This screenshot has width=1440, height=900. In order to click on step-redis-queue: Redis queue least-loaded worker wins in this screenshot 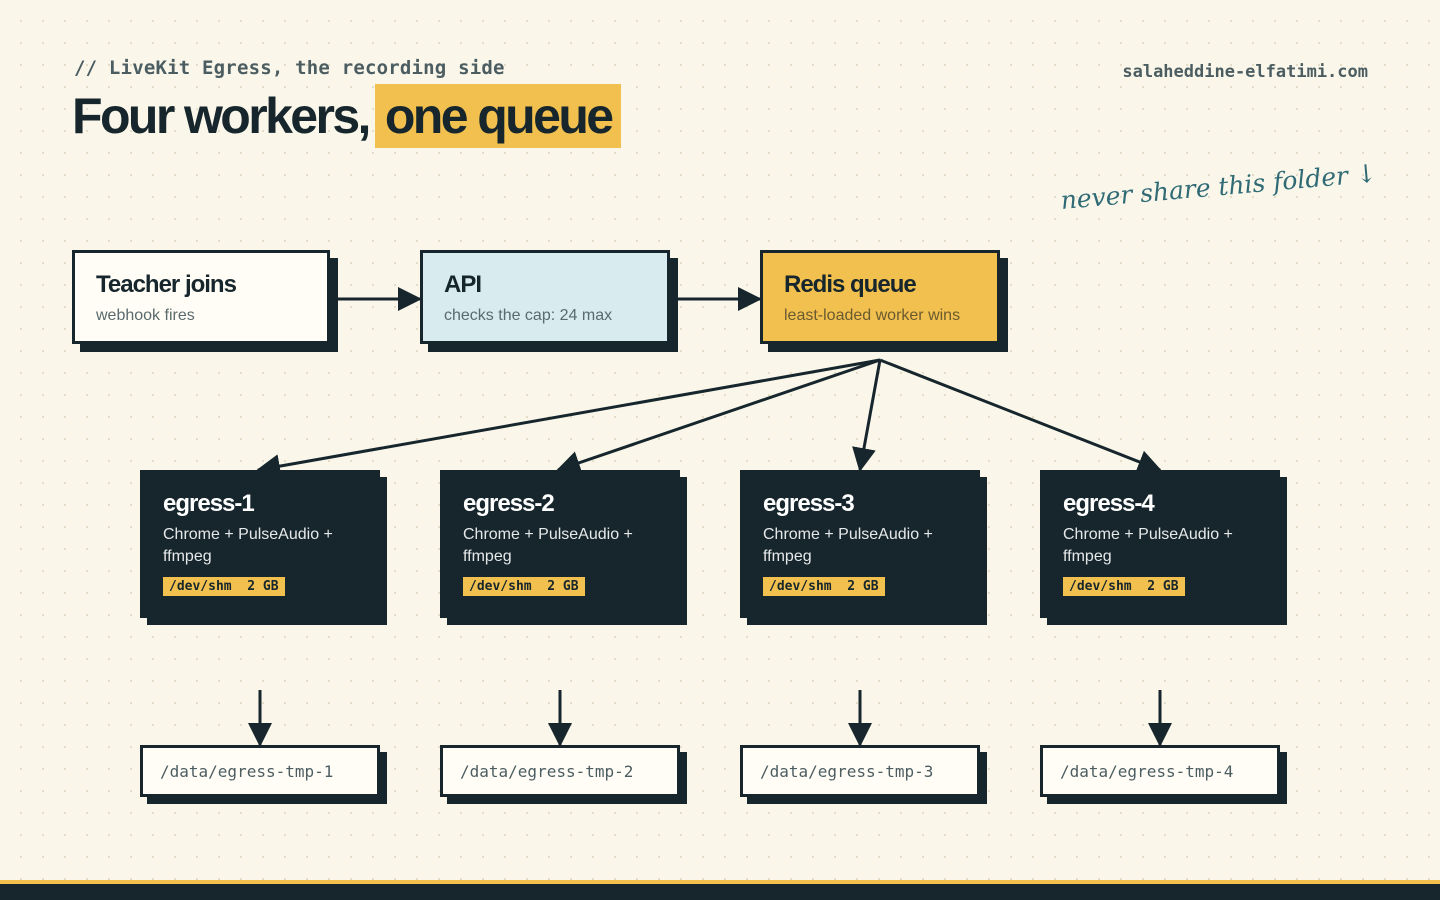, I will do `click(880, 297)`.